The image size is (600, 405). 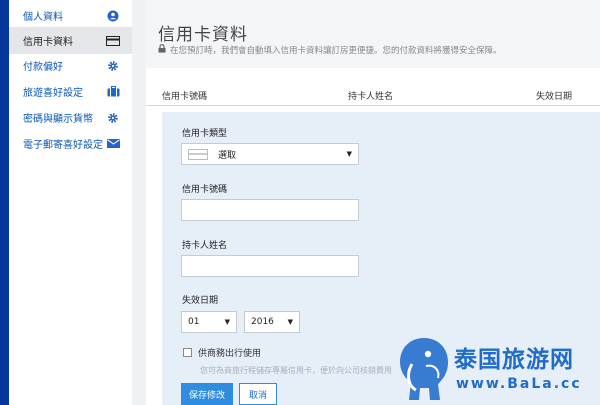 I want to click on sidebar-item-label: 電子郵寄喜好設定, so click(x=63, y=145).